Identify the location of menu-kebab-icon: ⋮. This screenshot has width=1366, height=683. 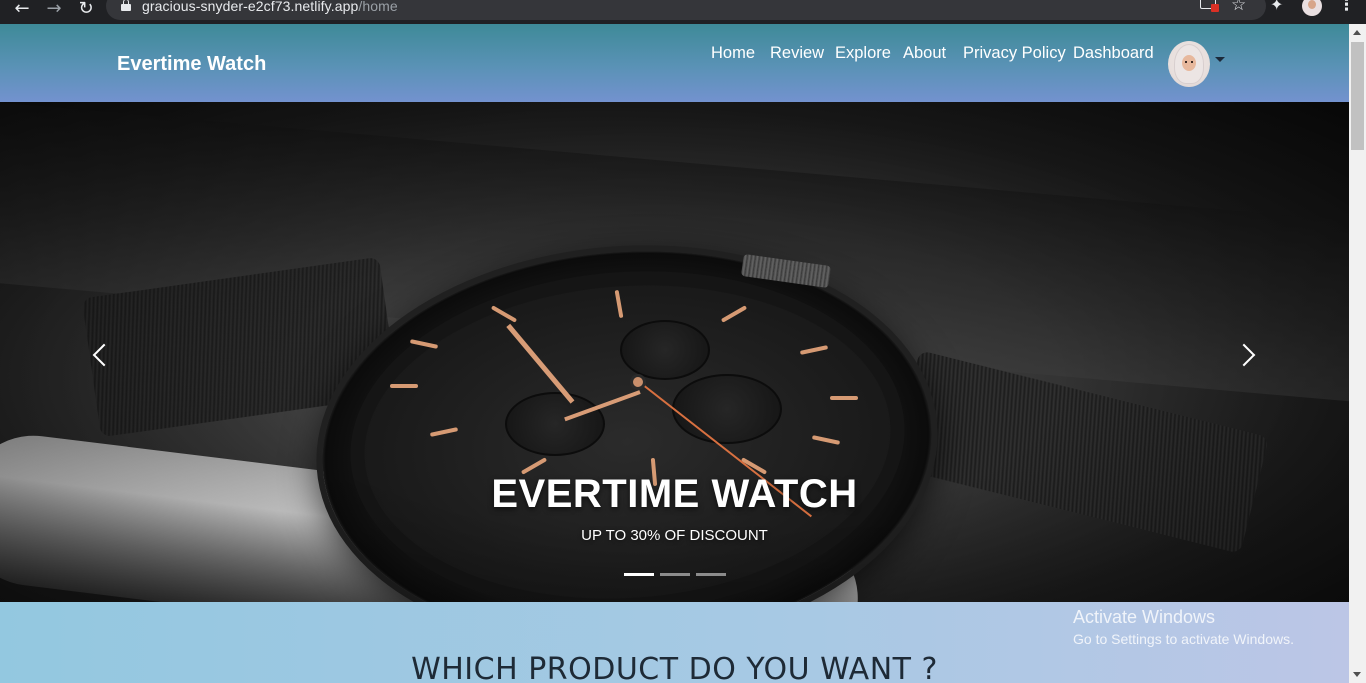
(1346, 7).